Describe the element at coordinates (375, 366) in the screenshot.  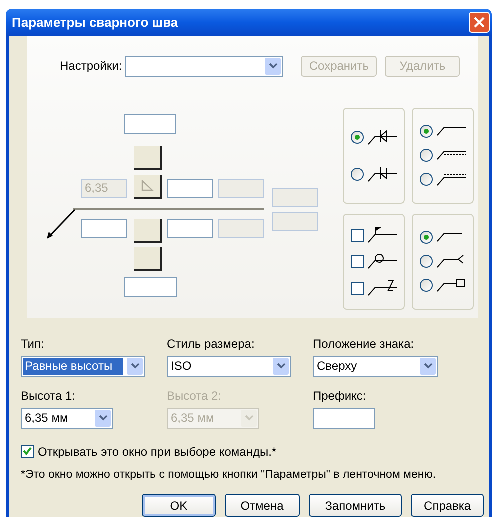
I see `dropdown: Сверху` at that location.